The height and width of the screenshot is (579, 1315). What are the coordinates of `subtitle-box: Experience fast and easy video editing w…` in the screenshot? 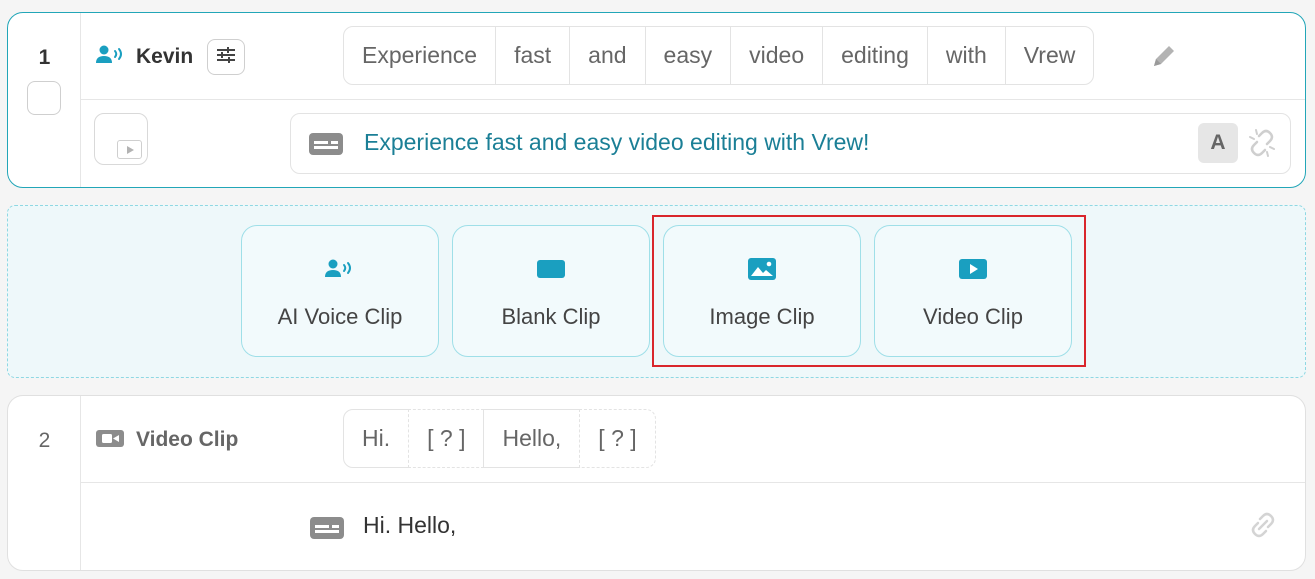 It's located at (790, 143).